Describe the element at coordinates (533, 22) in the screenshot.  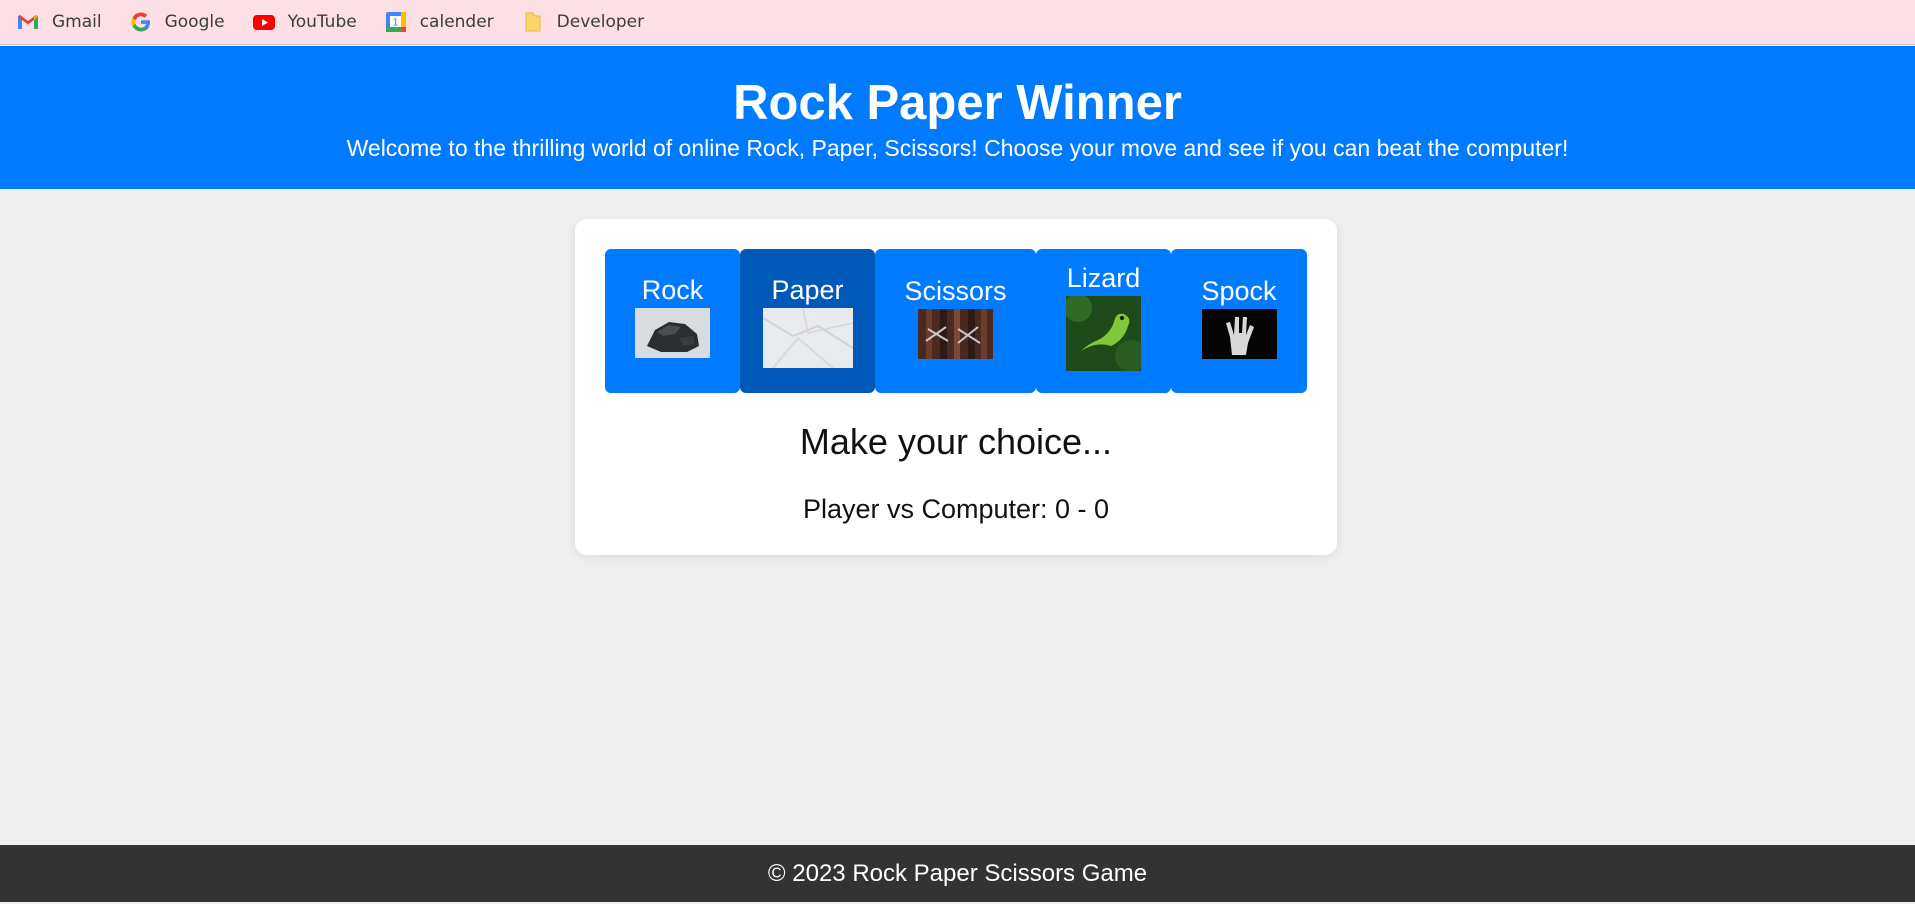
I see `folder-icon` at that location.